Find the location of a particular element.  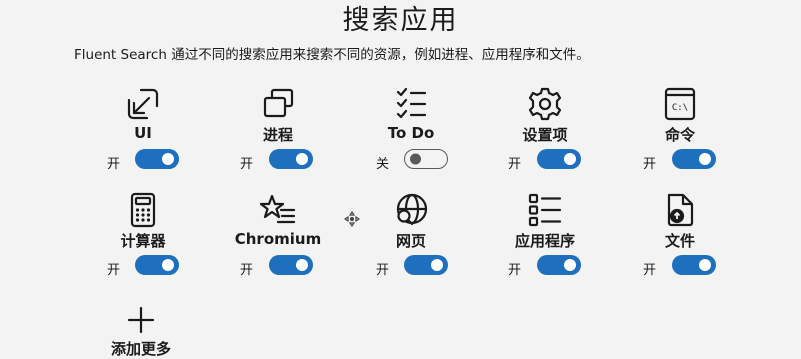

app-label: 网页 is located at coordinates (410, 241).